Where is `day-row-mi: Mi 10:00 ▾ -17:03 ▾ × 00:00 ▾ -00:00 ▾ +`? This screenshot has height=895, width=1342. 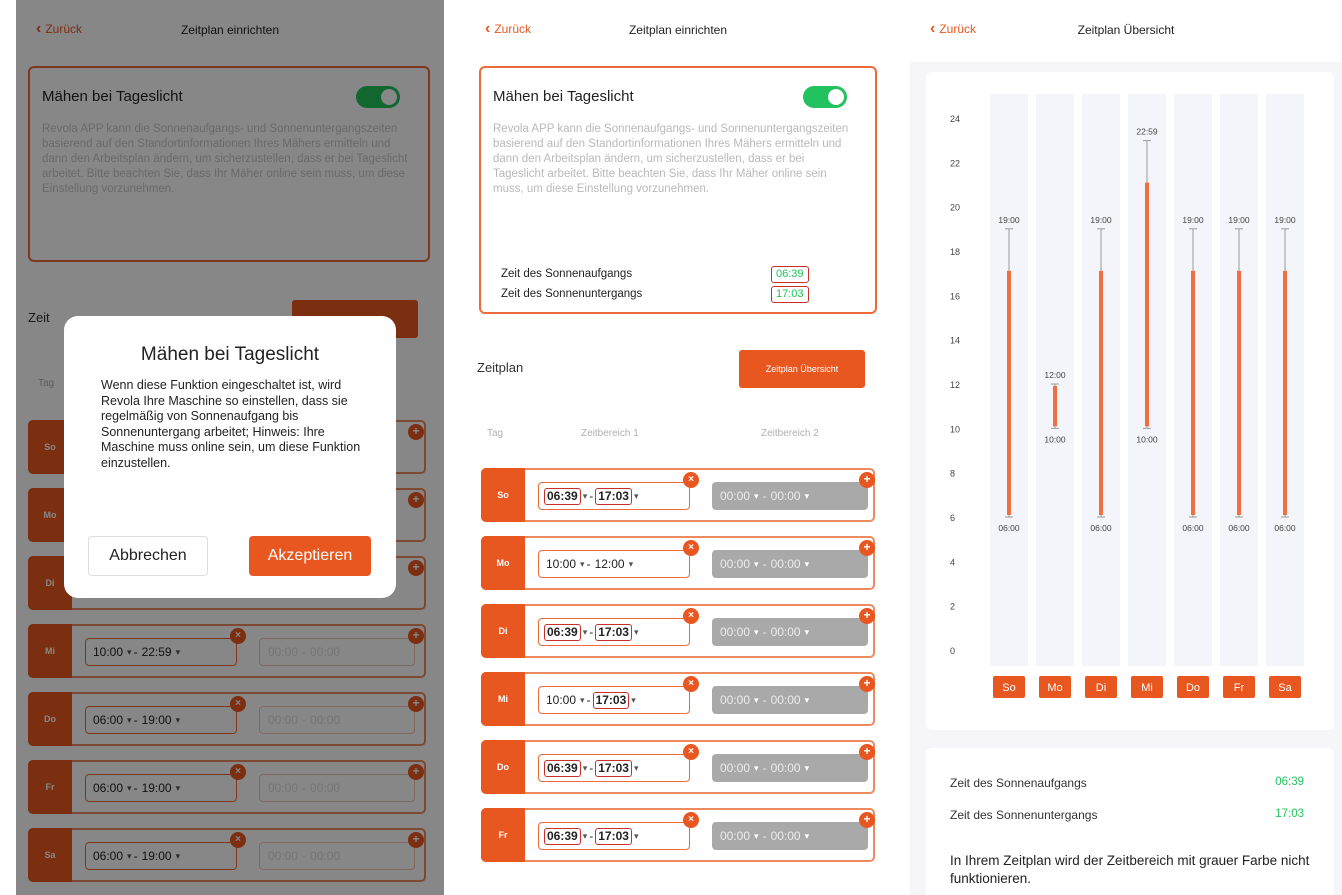 day-row-mi: Mi 10:00 ▾ -17:03 ▾ × 00:00 ▾ -00:00 ▾ + is located at coordinates (678, 699).